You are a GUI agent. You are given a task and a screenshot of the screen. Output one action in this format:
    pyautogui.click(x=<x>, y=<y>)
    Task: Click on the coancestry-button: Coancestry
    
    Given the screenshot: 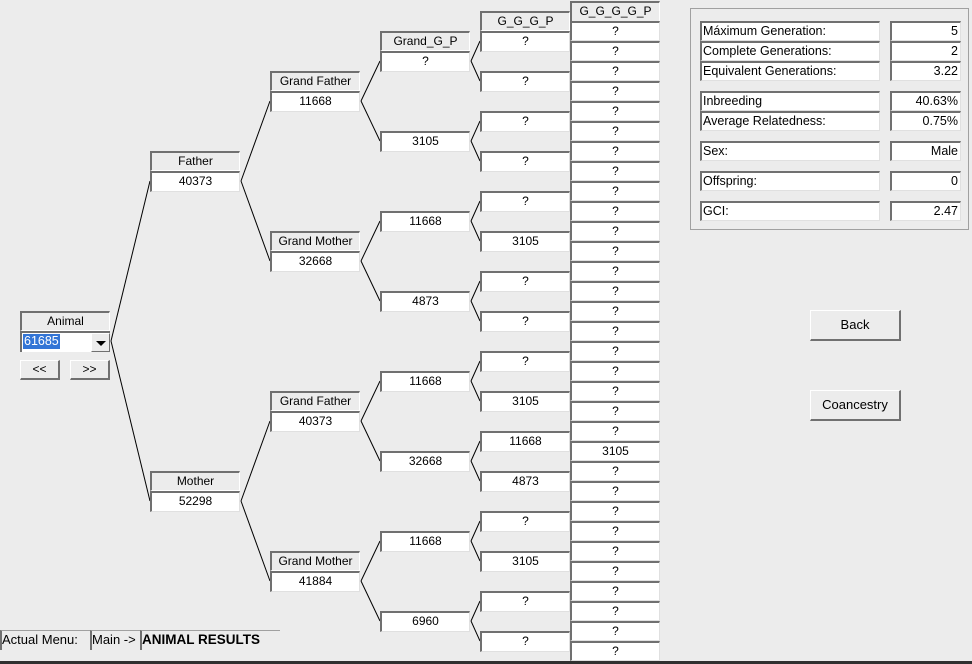 What is the action you would take?
    pyautogui.click(x=855, y=405)
    